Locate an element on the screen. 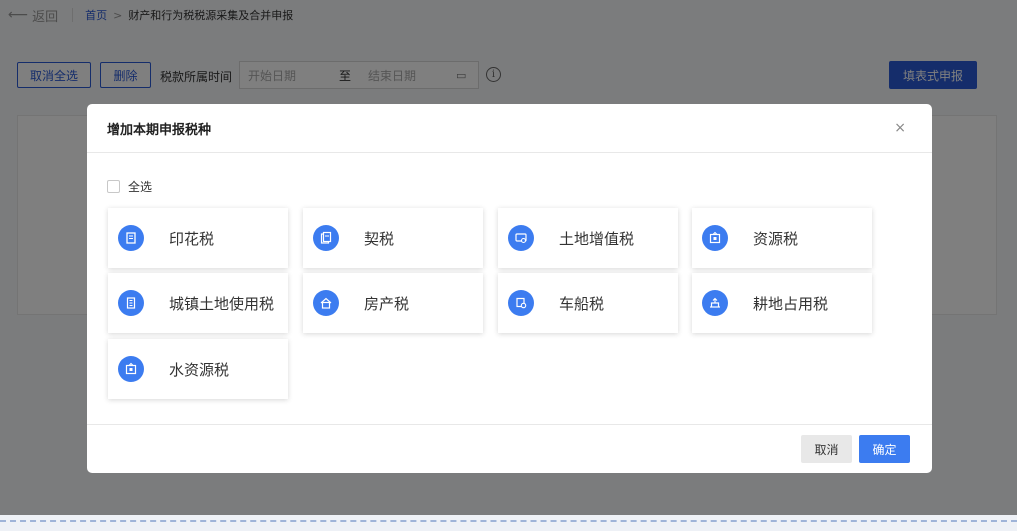 Image resolution: width=1017 pixels, height=531 pixels. dashed-divider is located at coordinates (508, 521).